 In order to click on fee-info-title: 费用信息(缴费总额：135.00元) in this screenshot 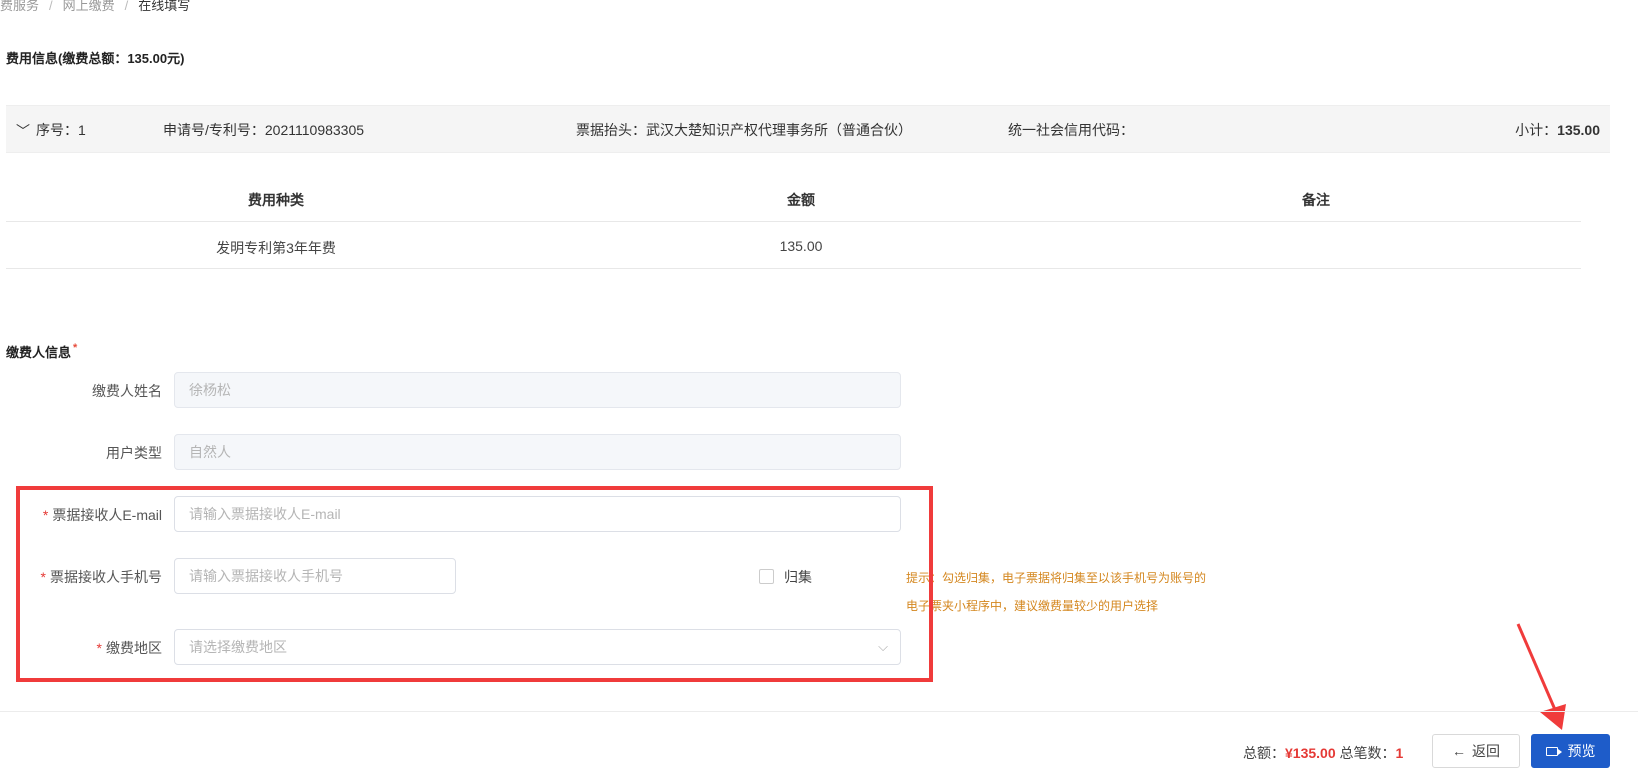, I will do `click(95, 58)`.